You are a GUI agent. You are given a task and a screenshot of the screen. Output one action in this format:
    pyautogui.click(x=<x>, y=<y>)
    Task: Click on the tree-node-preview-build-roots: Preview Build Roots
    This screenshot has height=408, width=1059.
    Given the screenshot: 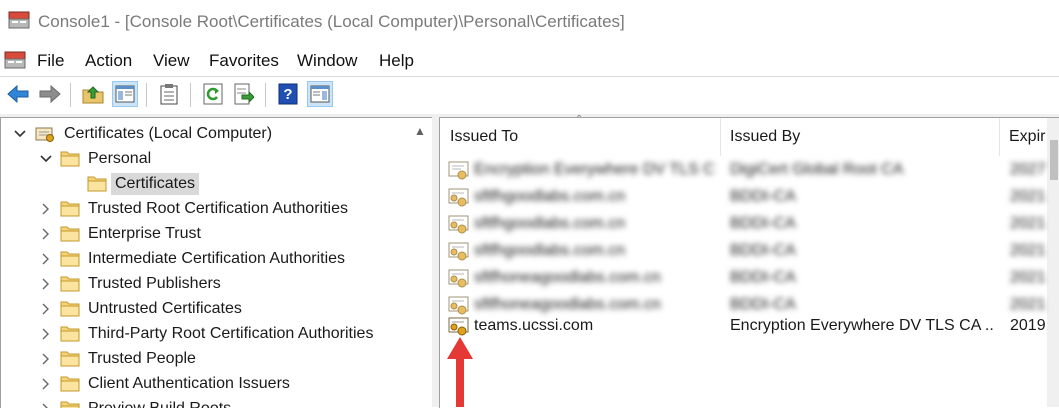 What is the action you would take?
    pyautogui.click(x=134, y=402)
    